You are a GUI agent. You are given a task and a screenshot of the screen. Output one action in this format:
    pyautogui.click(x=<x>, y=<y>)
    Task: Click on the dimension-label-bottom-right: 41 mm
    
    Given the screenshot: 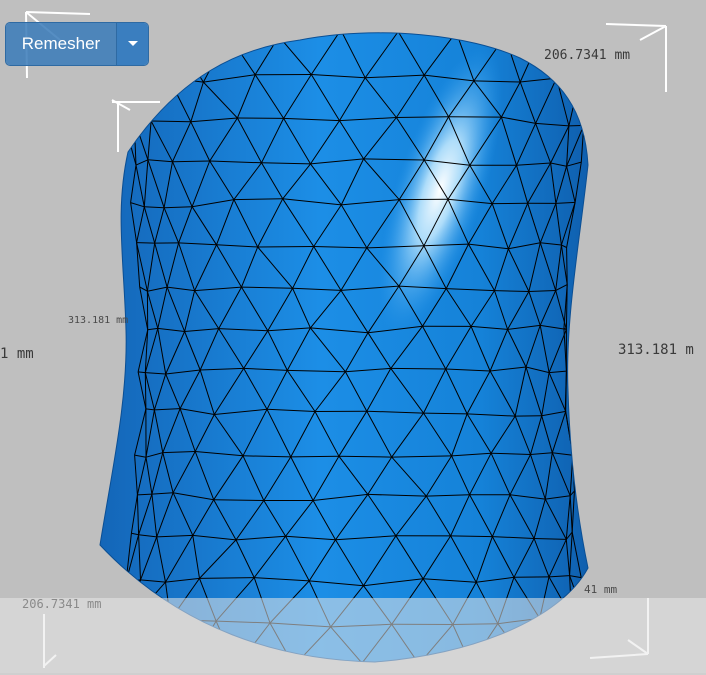 What is the action you would take?
    pyautogui.click(x=600, y=589)
    